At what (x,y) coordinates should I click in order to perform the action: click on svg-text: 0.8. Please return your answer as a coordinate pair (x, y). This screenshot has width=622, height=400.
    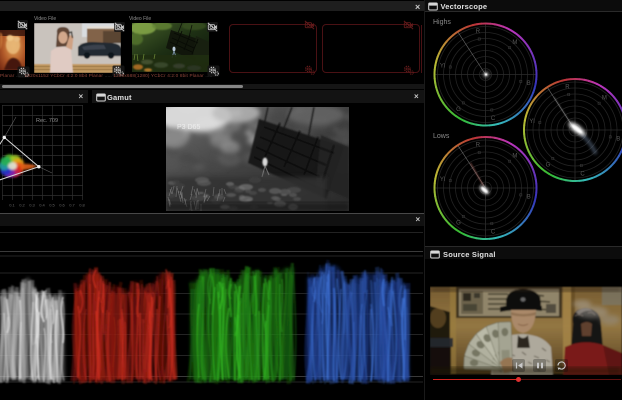
    Looking at the image, I should click on (82, 205).